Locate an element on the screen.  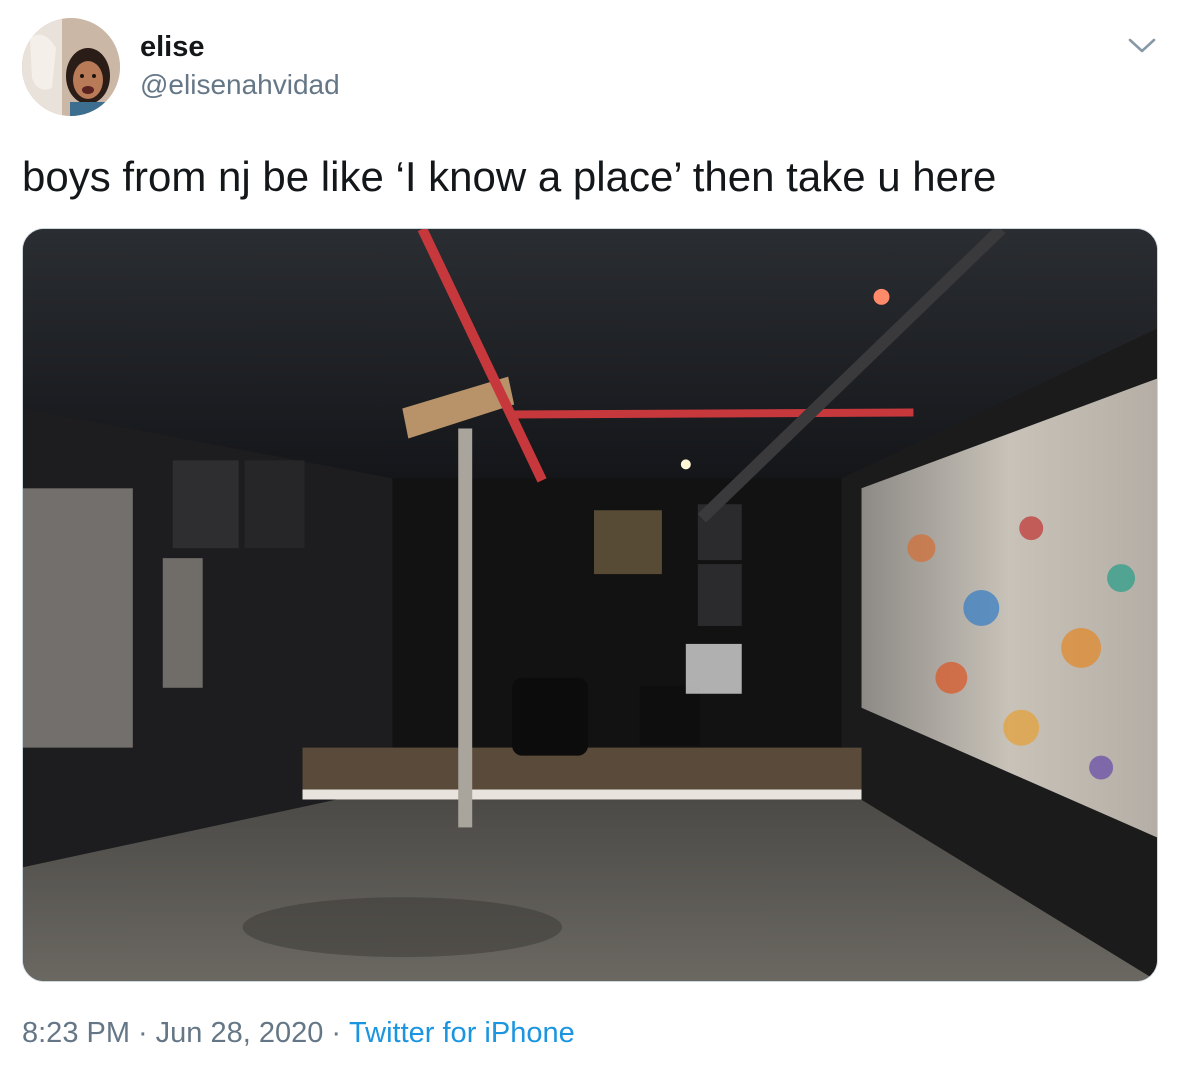
tweet-date: Jun 28, 2020 is located at coordinates (240, 1033).